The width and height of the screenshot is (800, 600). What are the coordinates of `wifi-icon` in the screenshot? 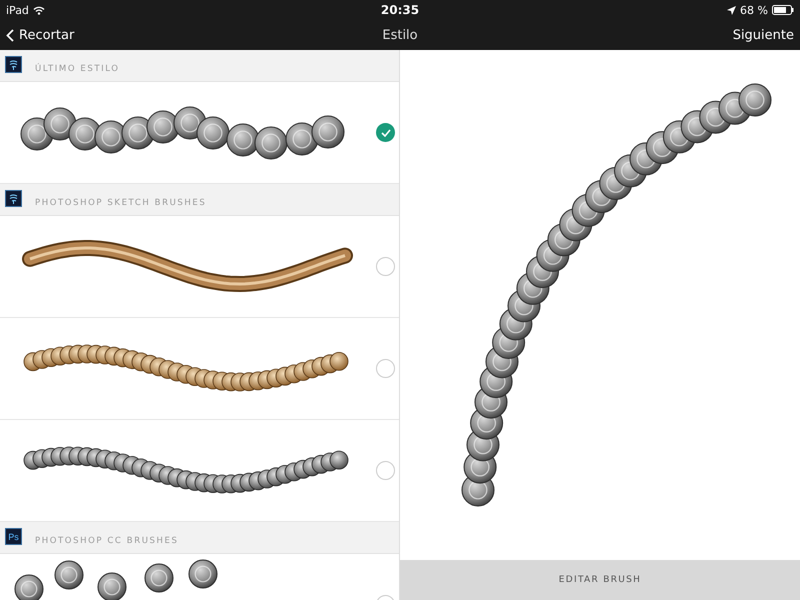 It's located at (38, 10).